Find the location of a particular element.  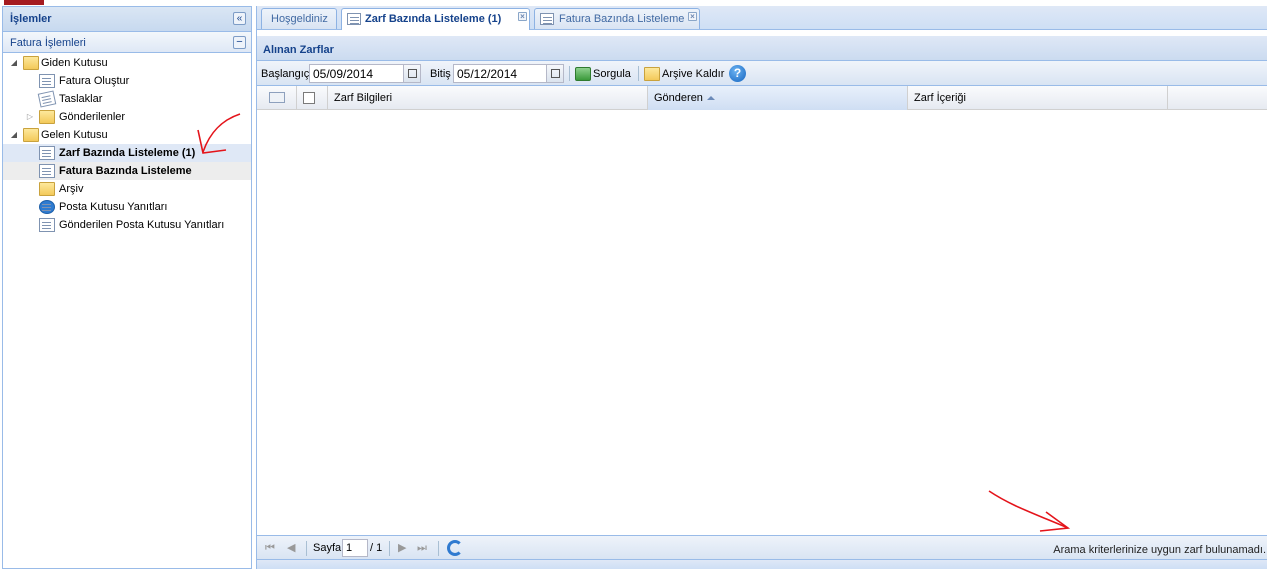

tree-node-create-invoice: Fatura Oluştur is located at coordinates (127, 81).